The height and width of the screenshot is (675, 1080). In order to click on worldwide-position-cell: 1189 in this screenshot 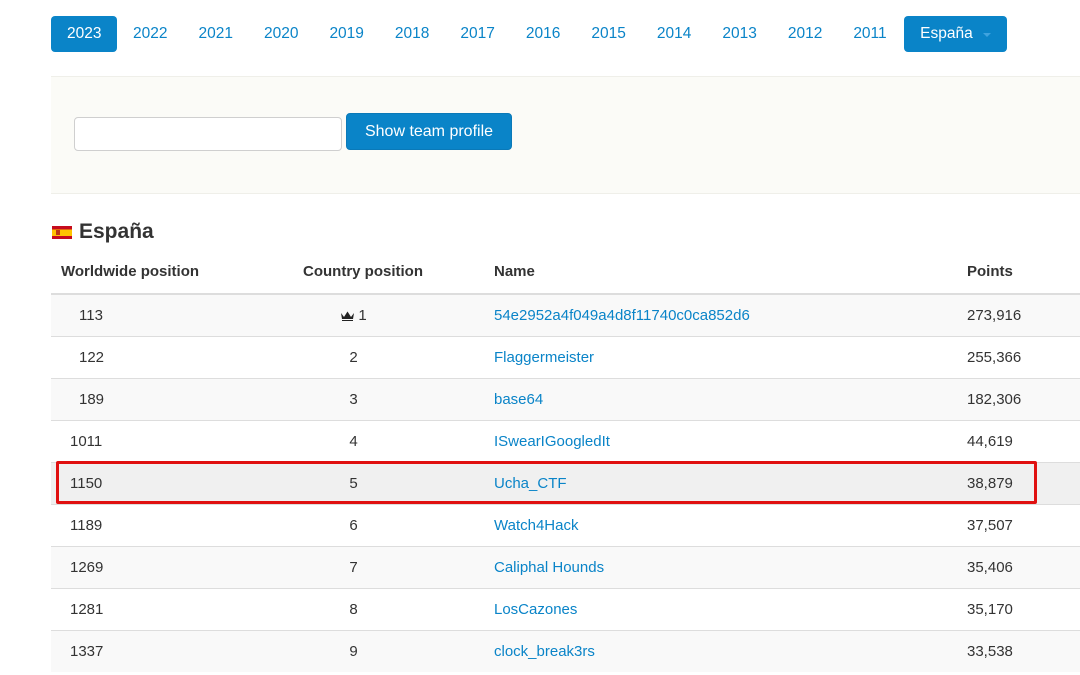, I will do `click(164, 524)`.